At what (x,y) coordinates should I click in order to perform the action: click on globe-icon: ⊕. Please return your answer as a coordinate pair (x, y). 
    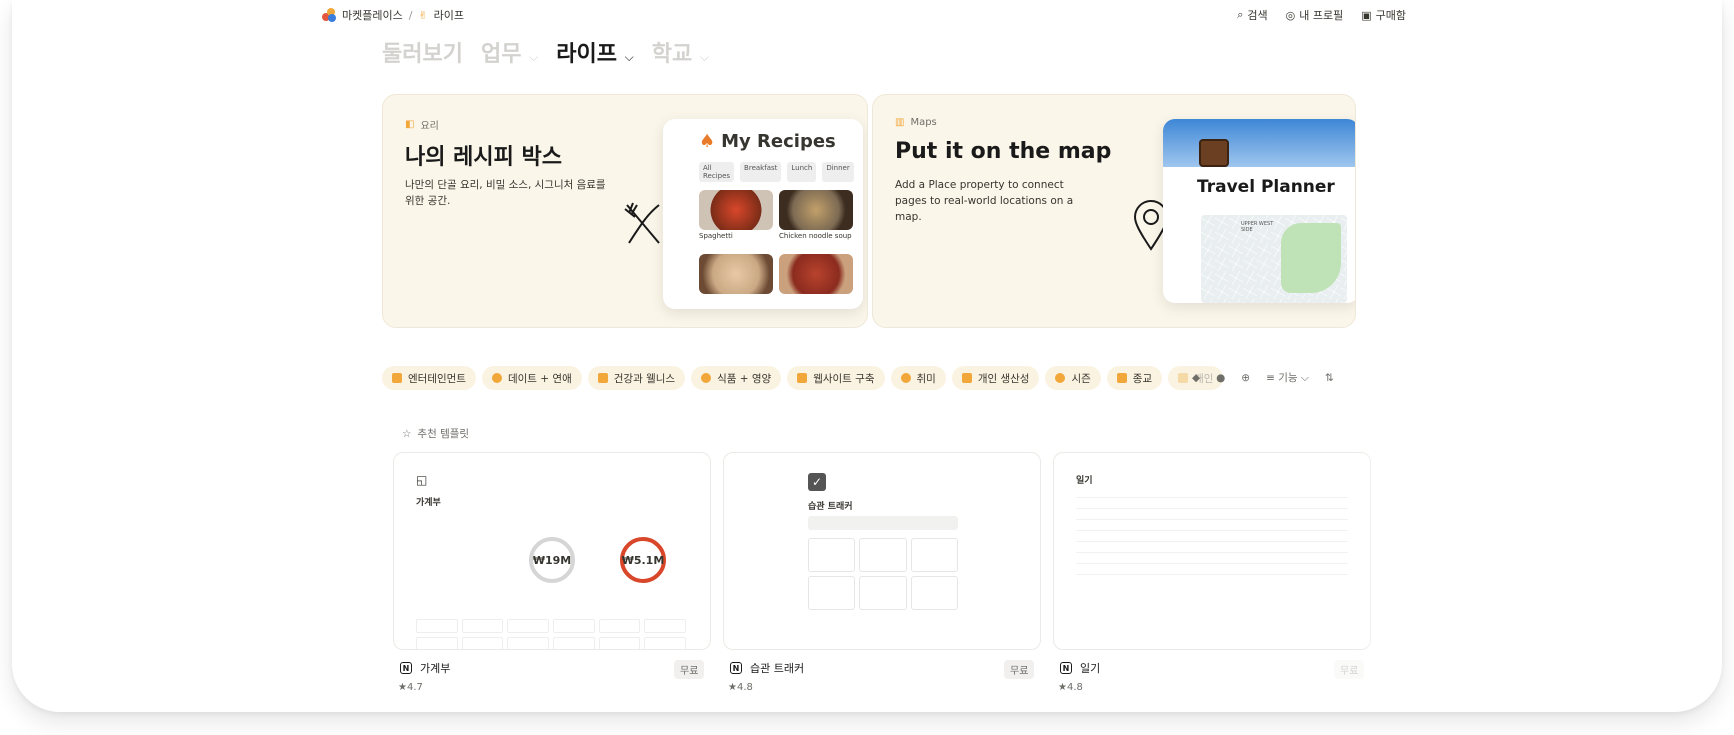
    Looking at the image, I should click on (1245, 378).